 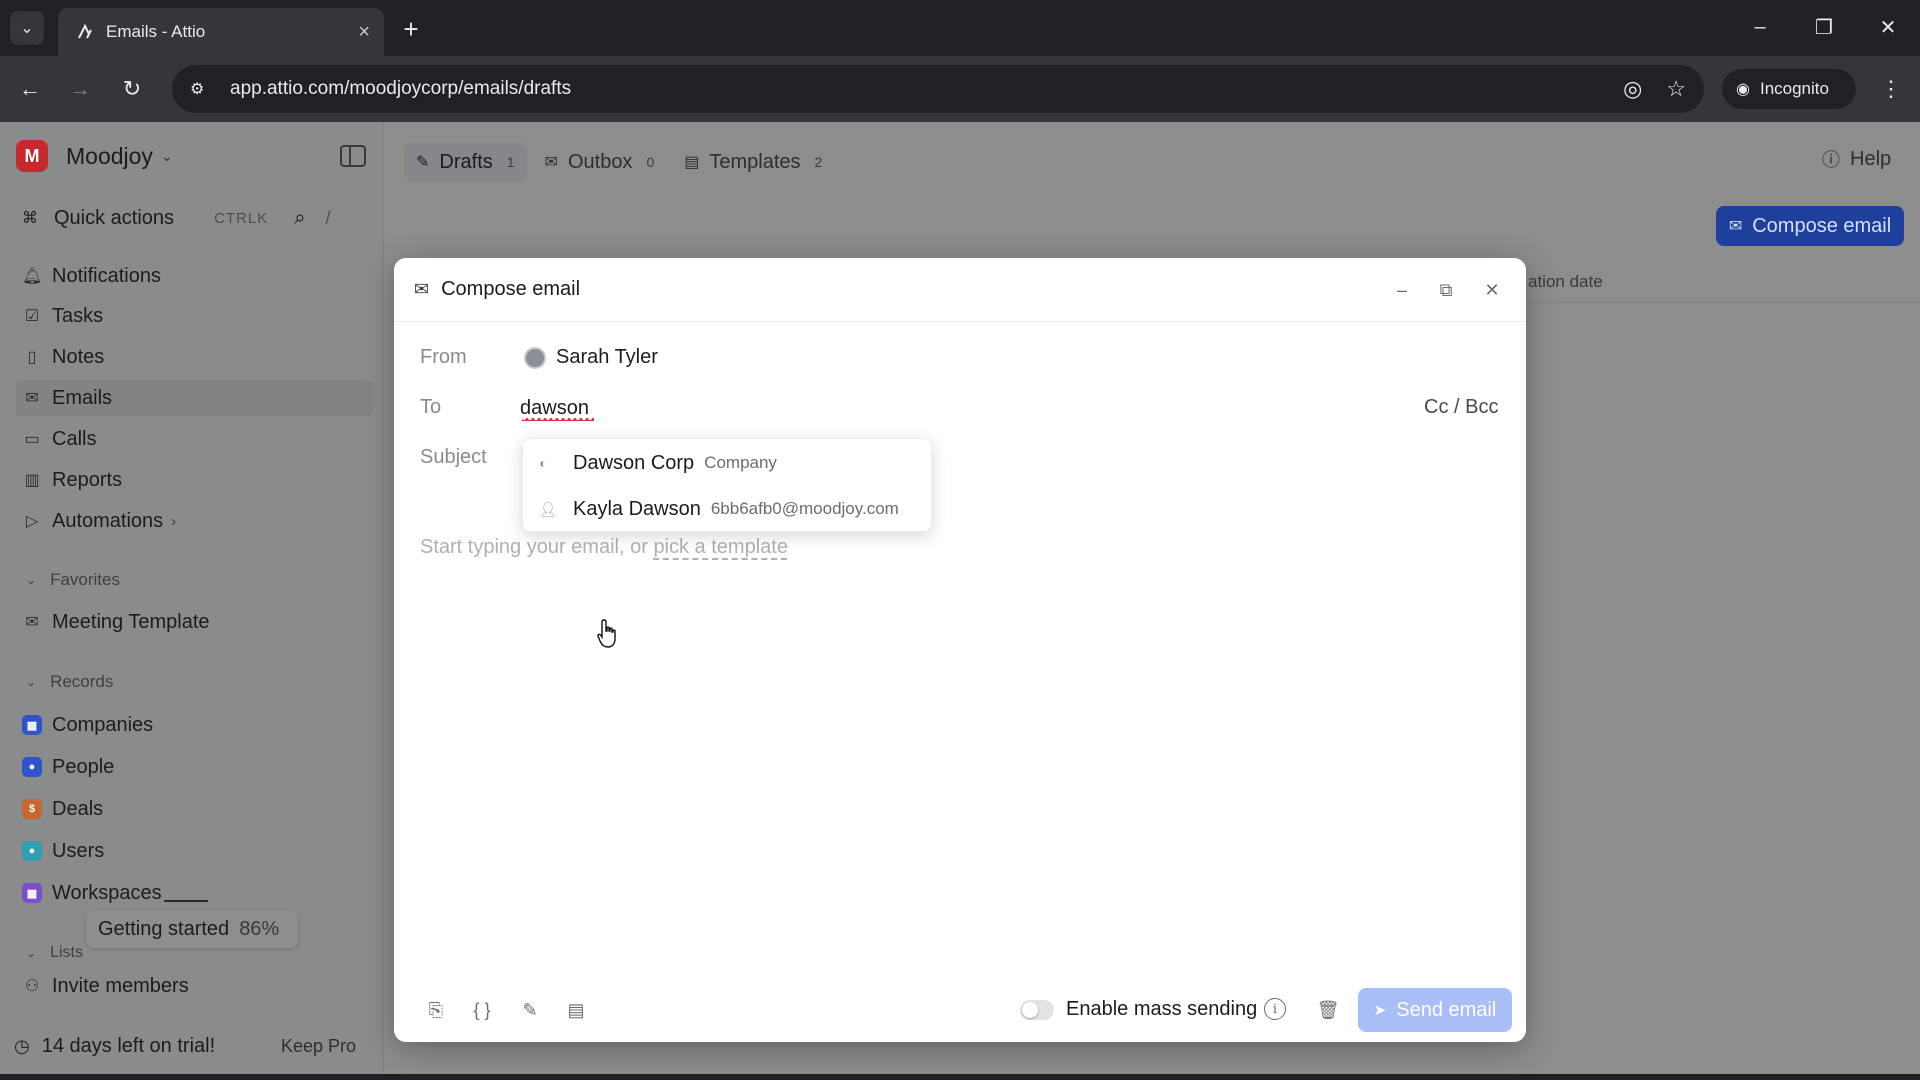 I want to click on minimize-window-icon: –, so click(x=1760, y=27).